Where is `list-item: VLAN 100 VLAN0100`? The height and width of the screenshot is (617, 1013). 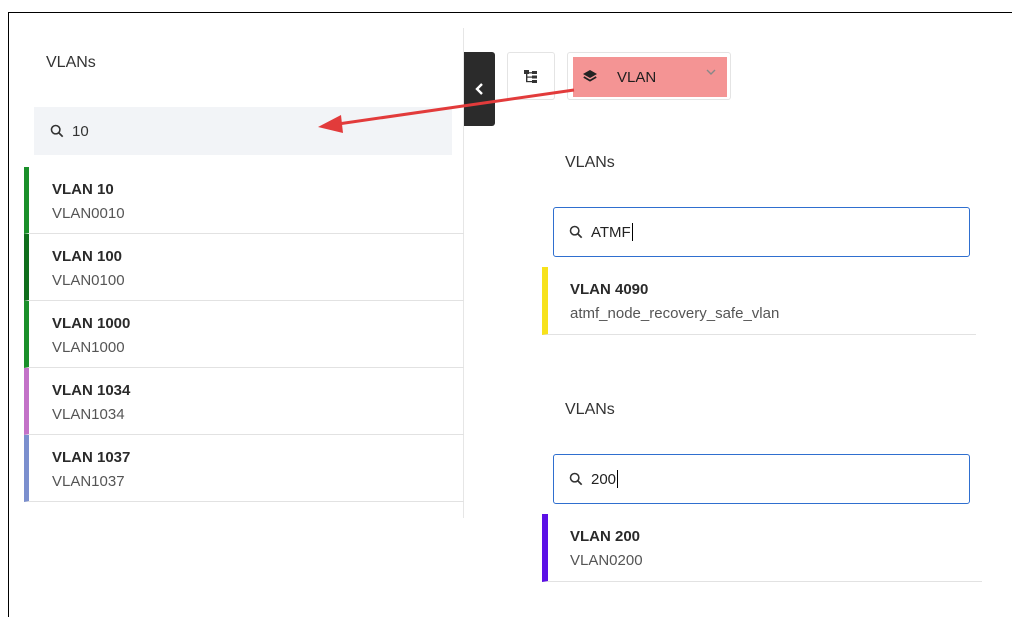 list-item: VLAN 100 VLAN0100 is located at coordinates (244, 267).